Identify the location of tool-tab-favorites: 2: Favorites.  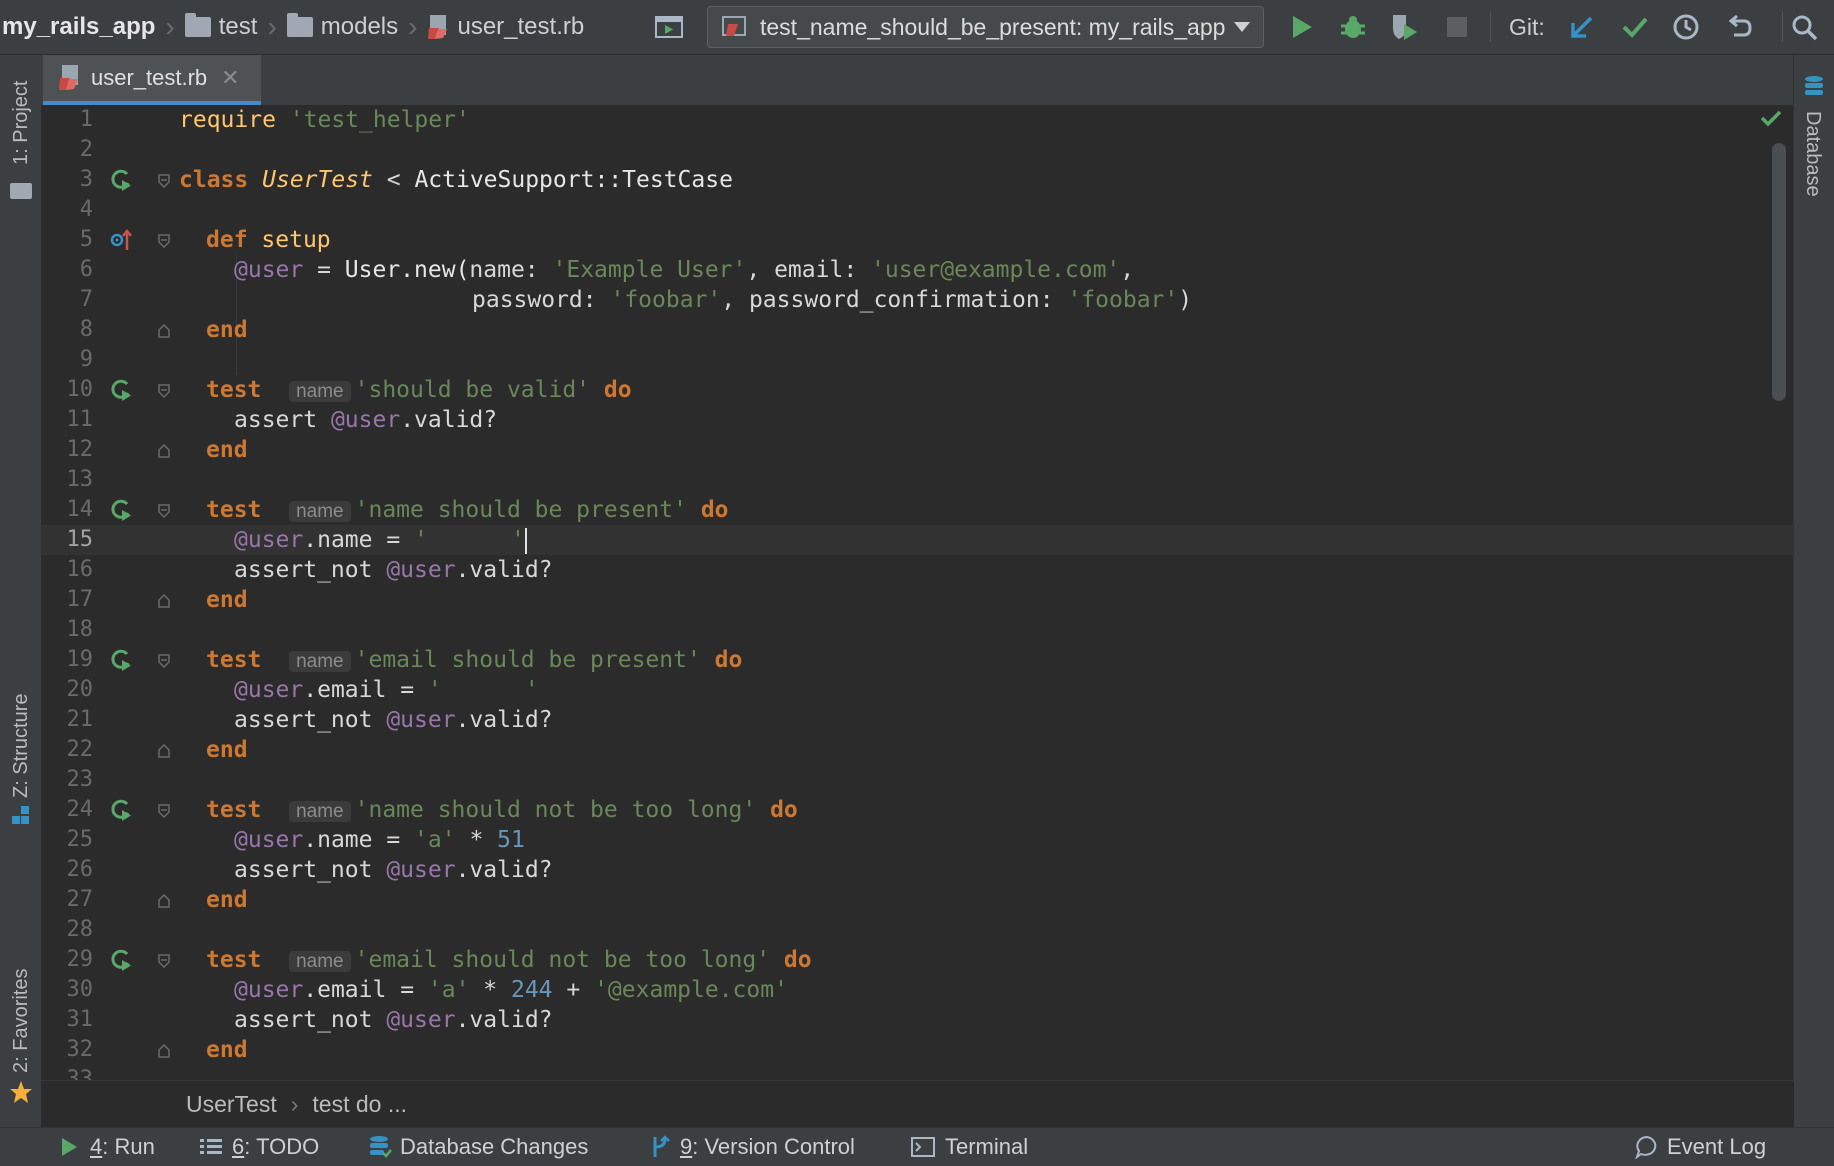
(20, 1030).